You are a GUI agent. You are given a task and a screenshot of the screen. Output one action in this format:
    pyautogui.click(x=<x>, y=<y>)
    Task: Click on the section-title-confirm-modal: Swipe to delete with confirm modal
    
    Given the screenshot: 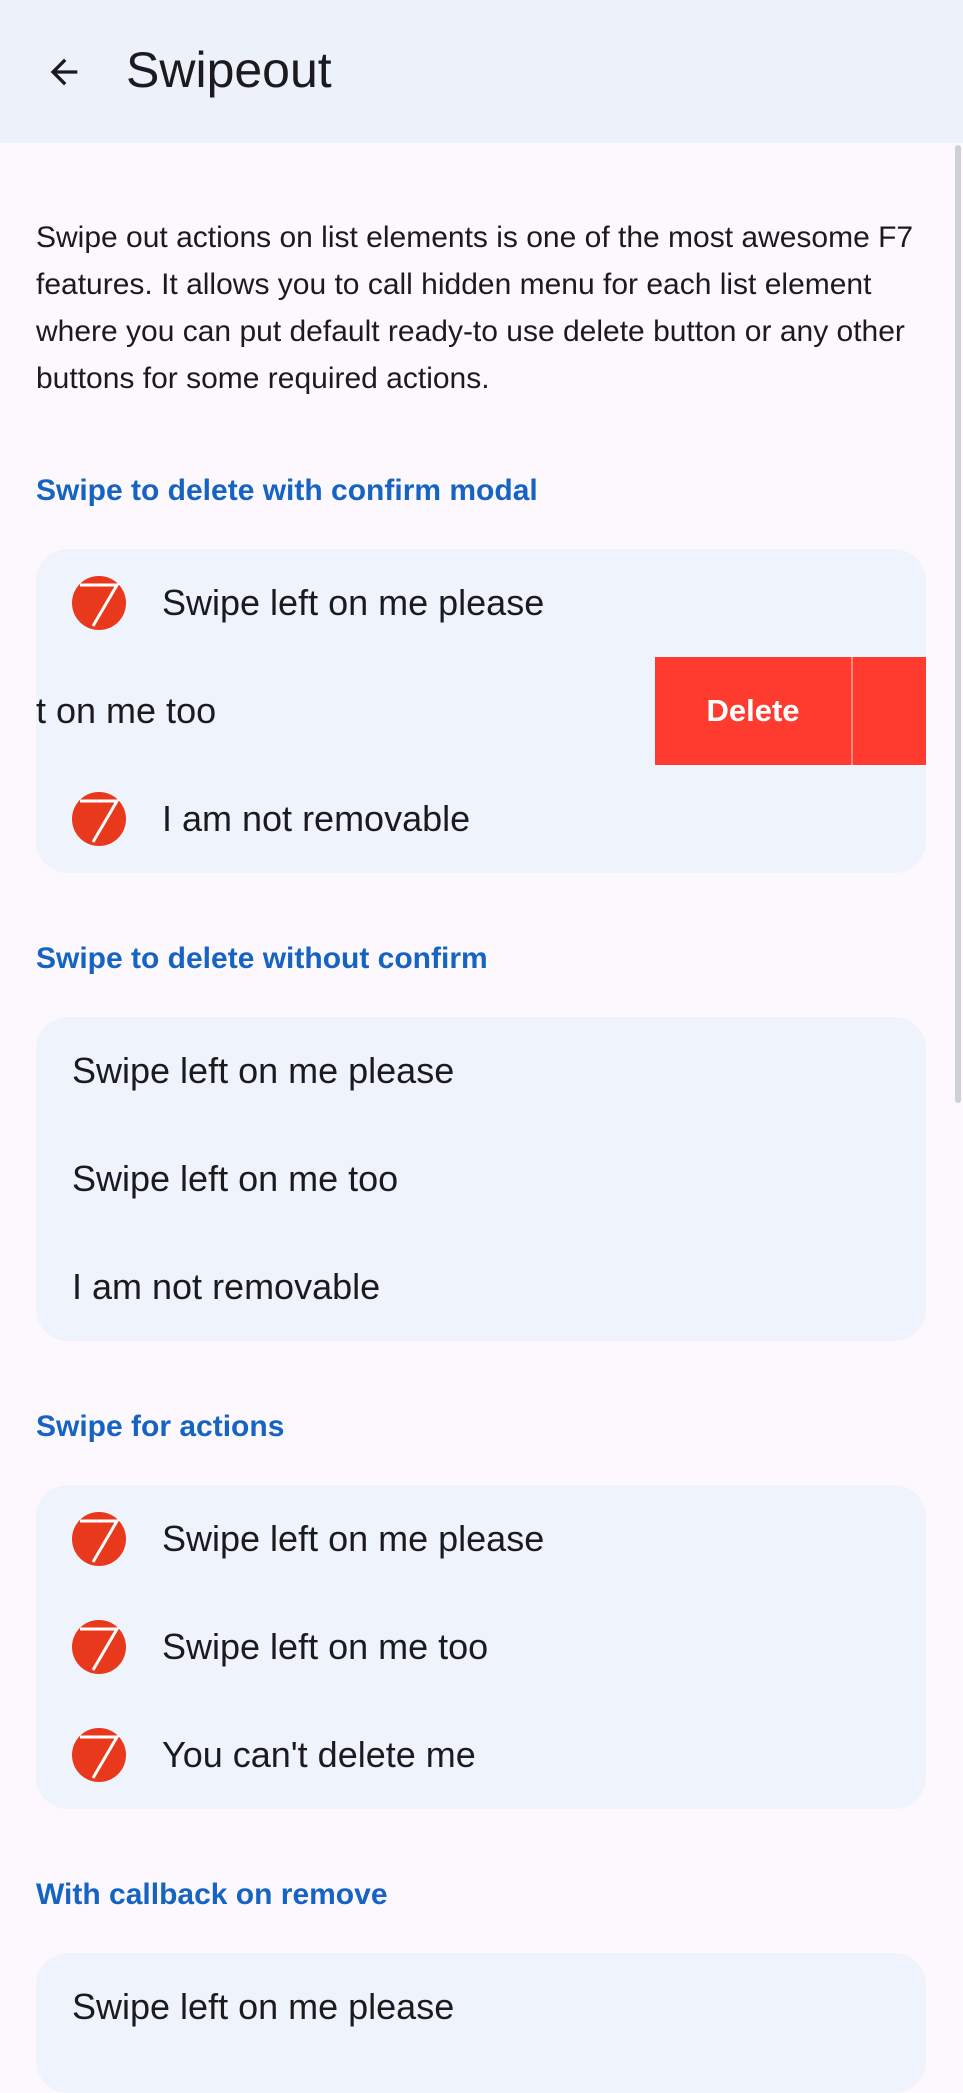 What is the action you would take?
    pyautogui.click(x=287, y=490)
    